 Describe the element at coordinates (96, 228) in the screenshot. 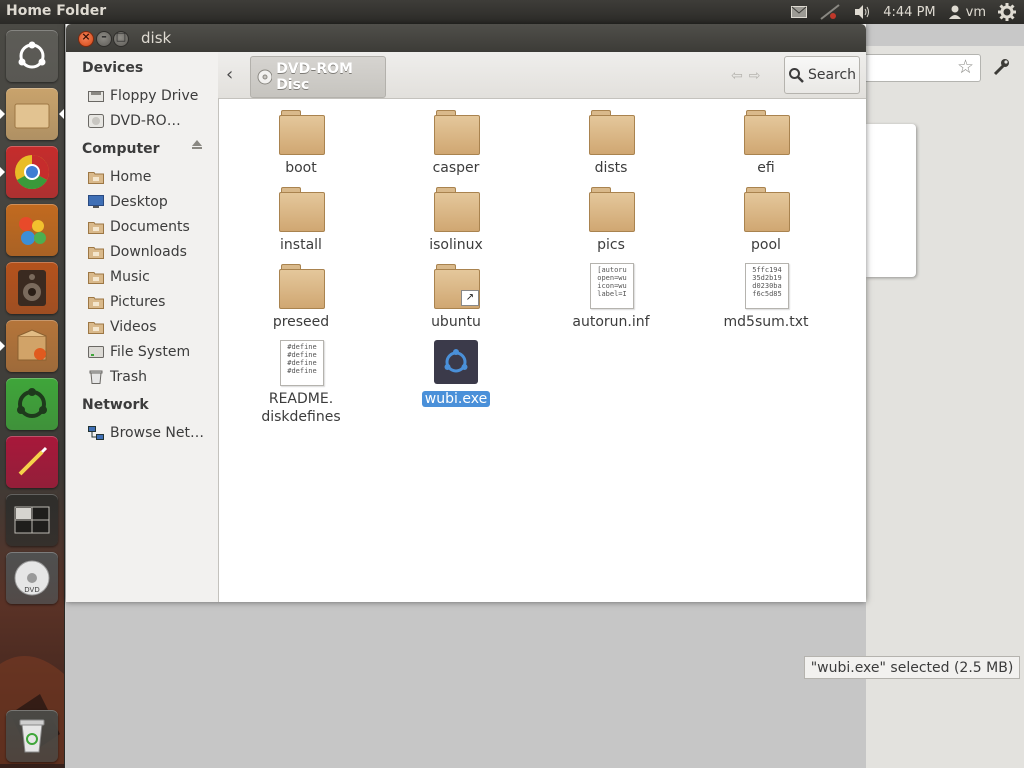

I see `documents-folder-icon` at that location.